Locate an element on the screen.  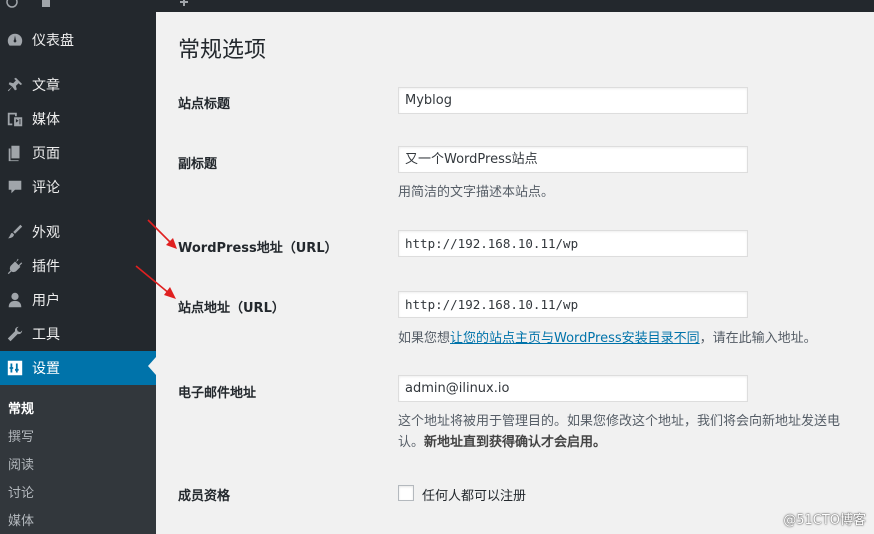
media-icon is located at coordinates (15, 119).